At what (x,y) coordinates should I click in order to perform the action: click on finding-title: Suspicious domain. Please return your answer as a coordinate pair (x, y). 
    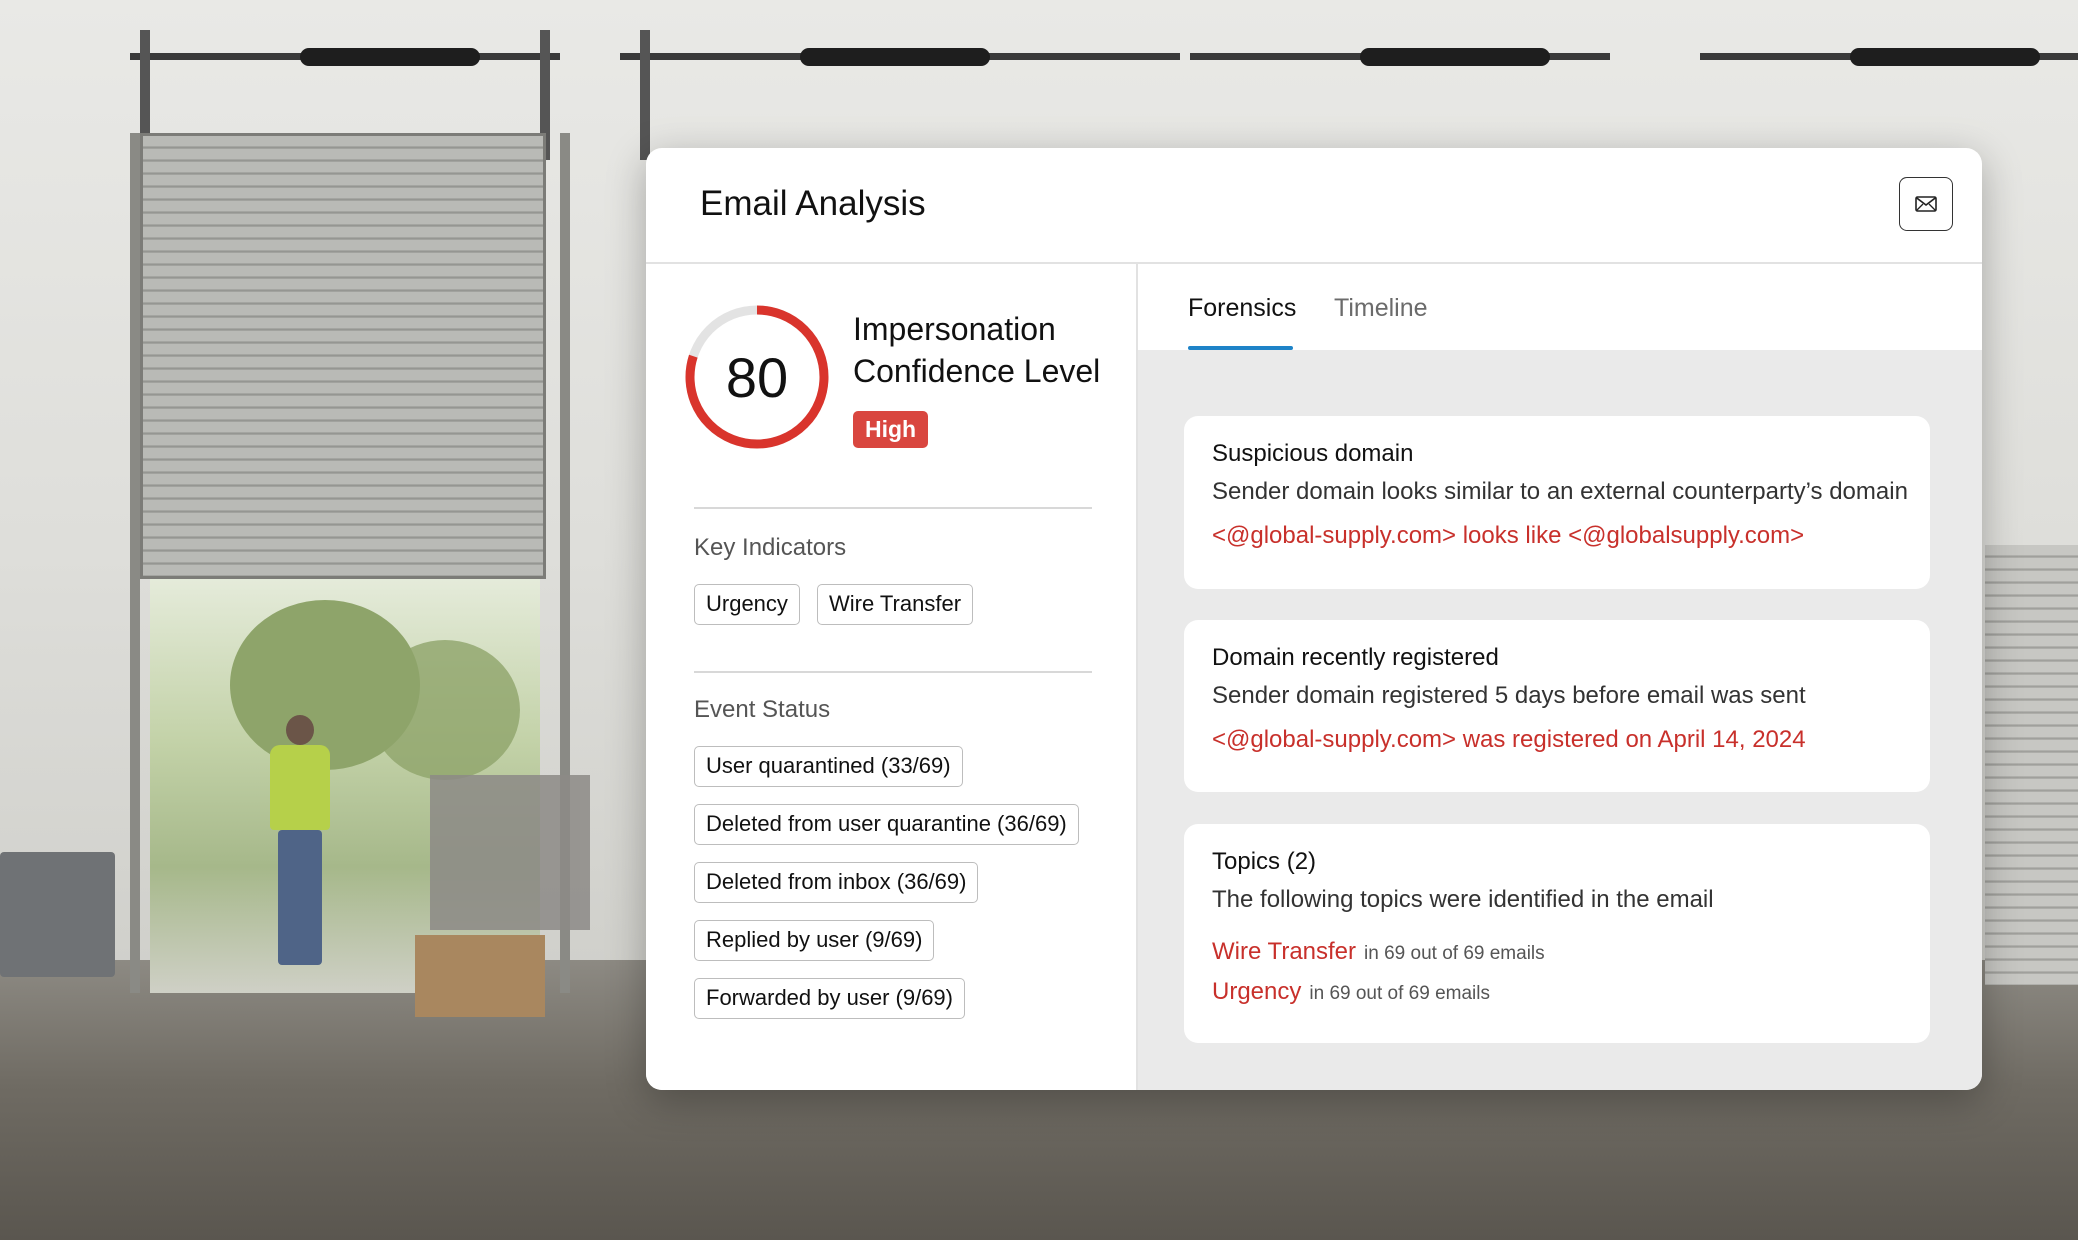
    Looking at the image, I should click on (1313, 453).